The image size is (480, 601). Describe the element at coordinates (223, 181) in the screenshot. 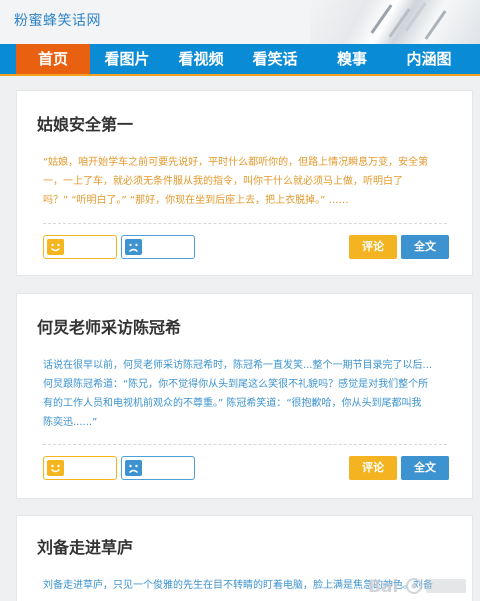

I see `excerpt-line: 一，一上了车，就必须无条件服从我的指令，叫你干什么就必须马上做，听明白了` at that location.